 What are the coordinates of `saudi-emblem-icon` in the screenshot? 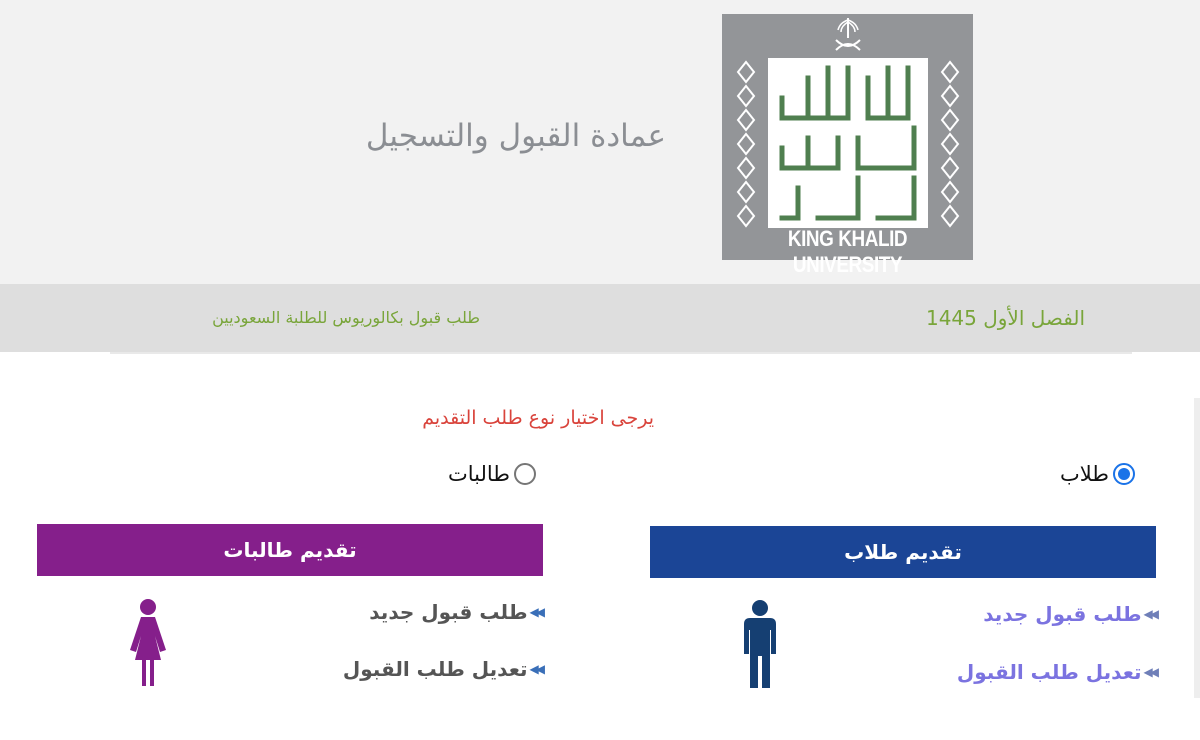 It's located at (848, 34).